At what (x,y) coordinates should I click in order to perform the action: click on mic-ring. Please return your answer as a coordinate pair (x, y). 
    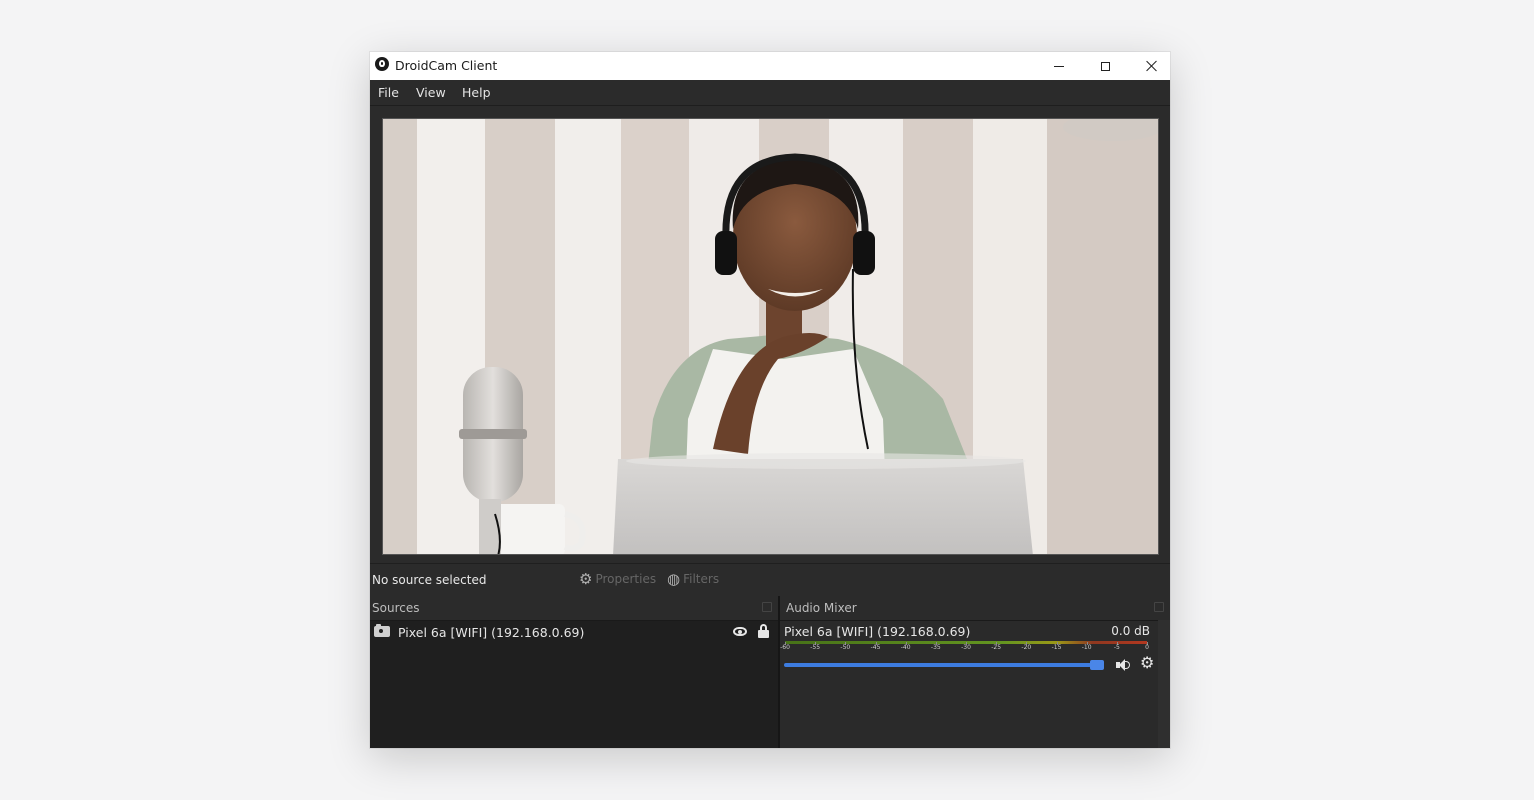
    Looking at the image, I should click on (493, 434).